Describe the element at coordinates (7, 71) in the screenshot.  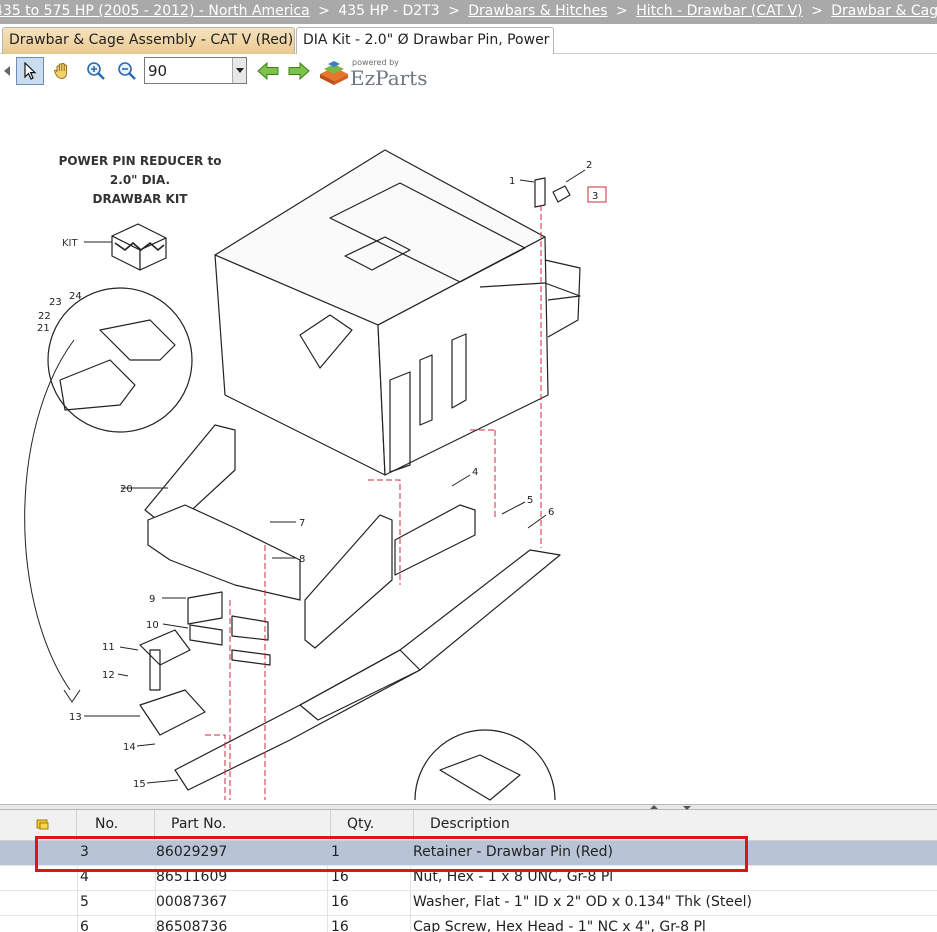
I see `scroll-left-icon` at that location.